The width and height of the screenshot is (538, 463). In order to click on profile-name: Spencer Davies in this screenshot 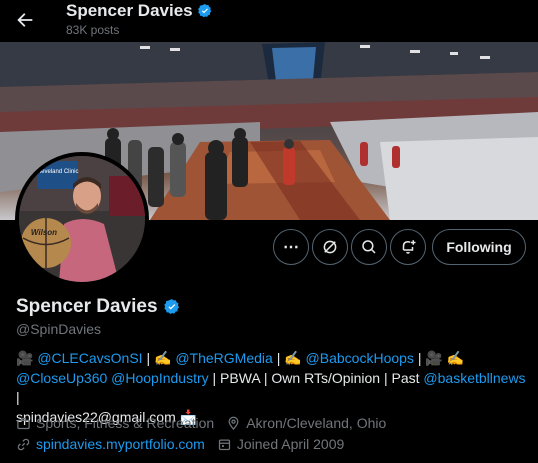, I will do `click(98, 307)`.